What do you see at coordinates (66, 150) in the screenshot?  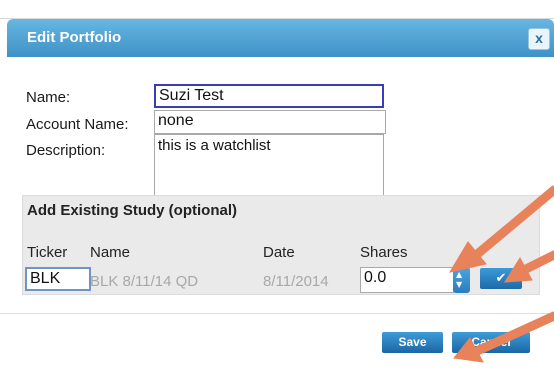 I see `description-label: Description:` at bounding box center [66, 150].